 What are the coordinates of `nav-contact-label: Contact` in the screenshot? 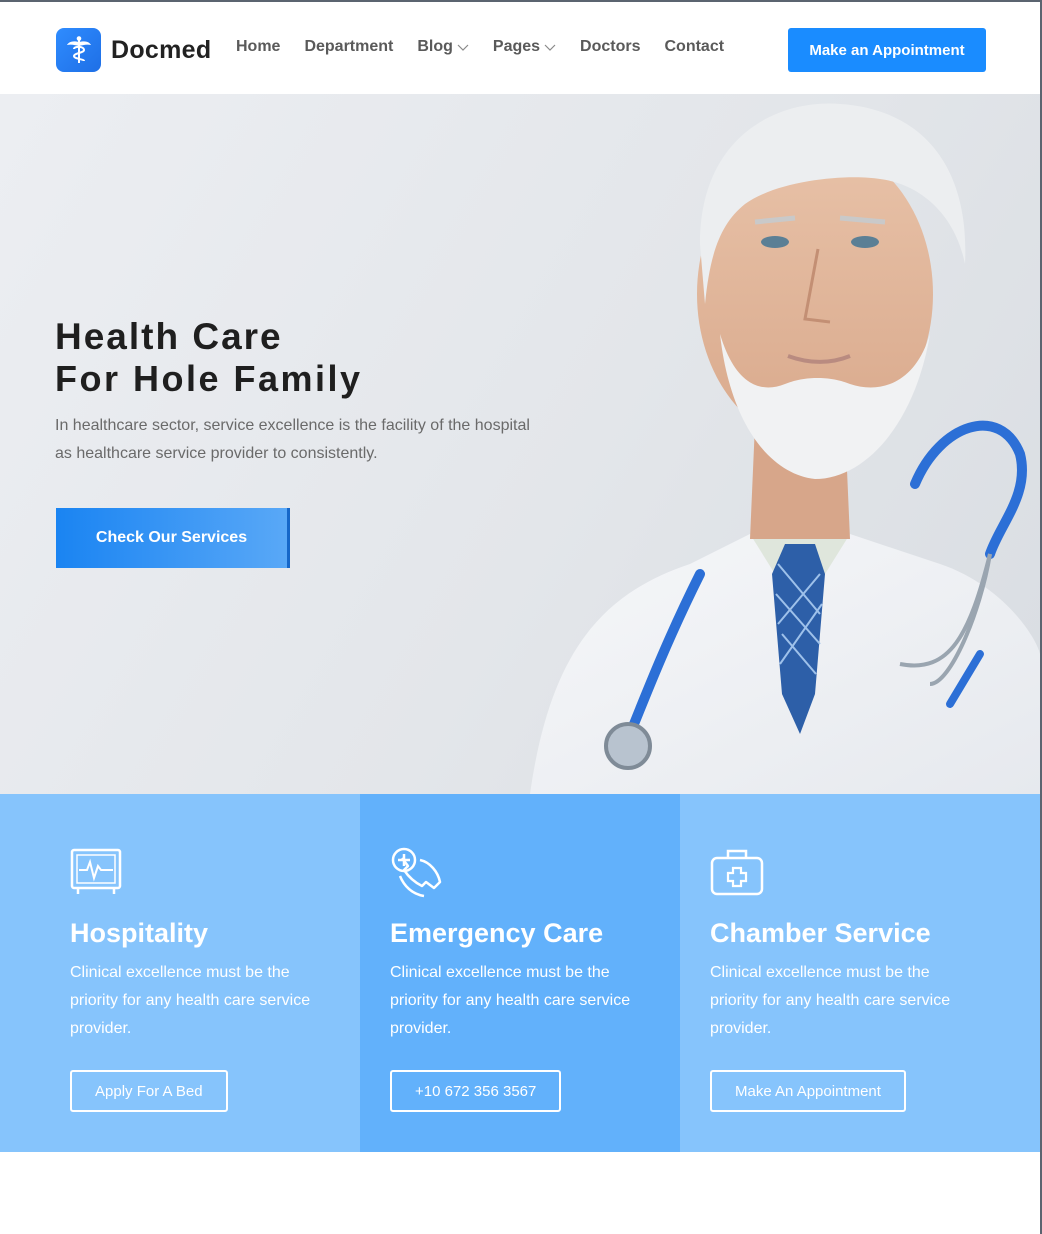 It's located at (694, 46).